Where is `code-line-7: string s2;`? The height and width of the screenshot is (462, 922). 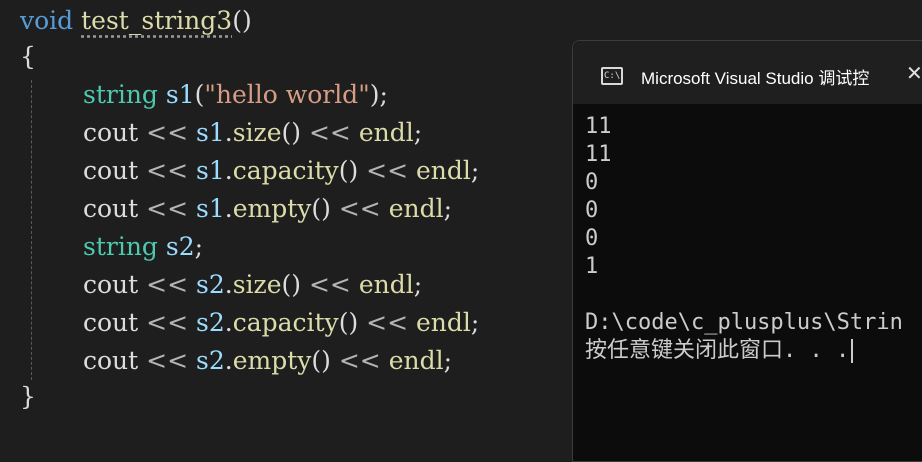 code-line-7: string s2; is located at coordinates (143, 247).